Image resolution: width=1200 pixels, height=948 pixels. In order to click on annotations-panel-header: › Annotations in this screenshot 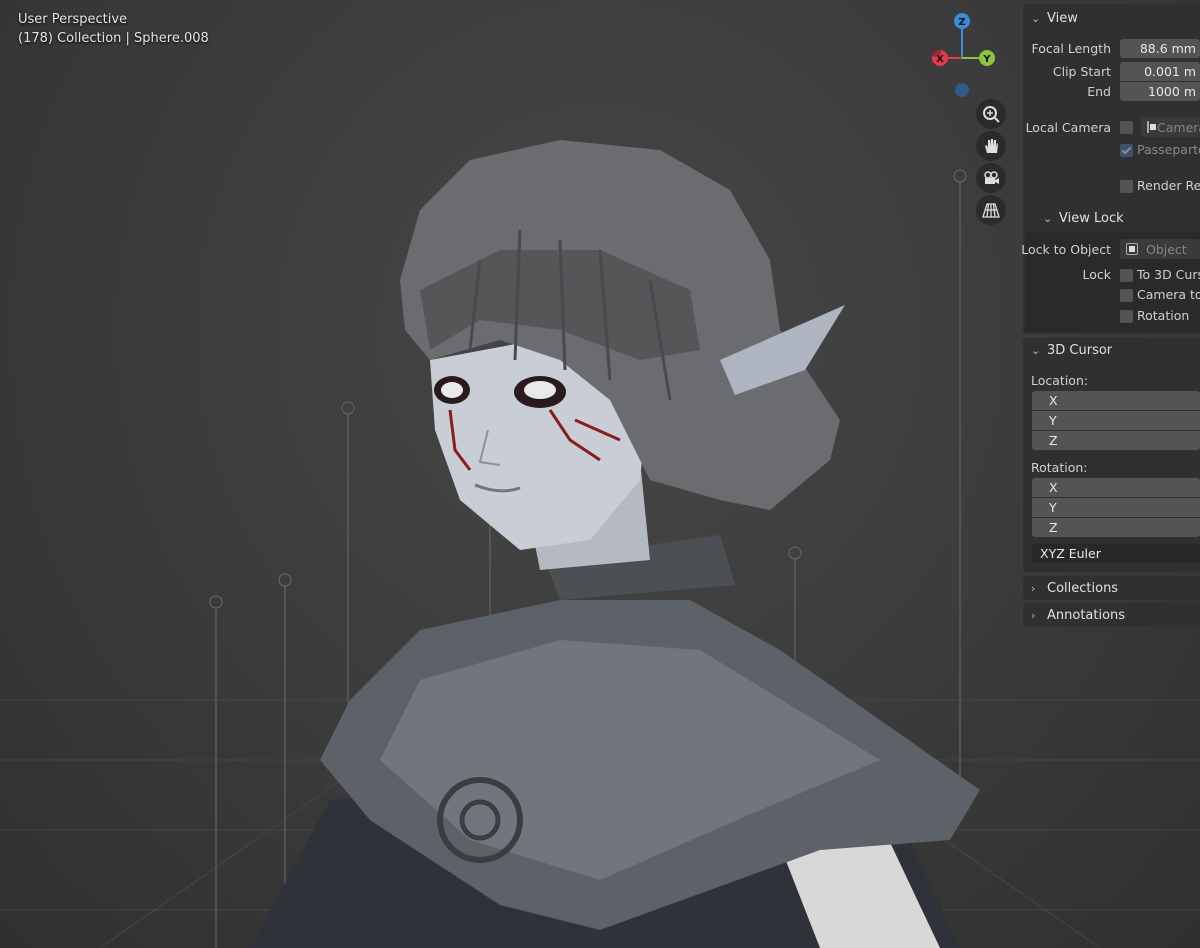, I will do `click(1078, 615)`.